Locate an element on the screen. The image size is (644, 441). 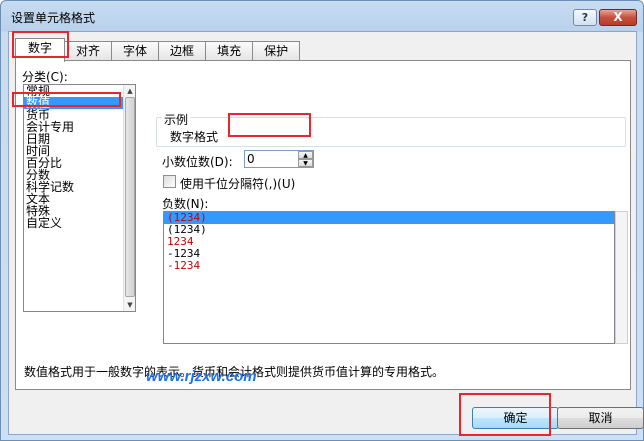
spin-up-icon: ▲ is located at coordinates (305, 155).